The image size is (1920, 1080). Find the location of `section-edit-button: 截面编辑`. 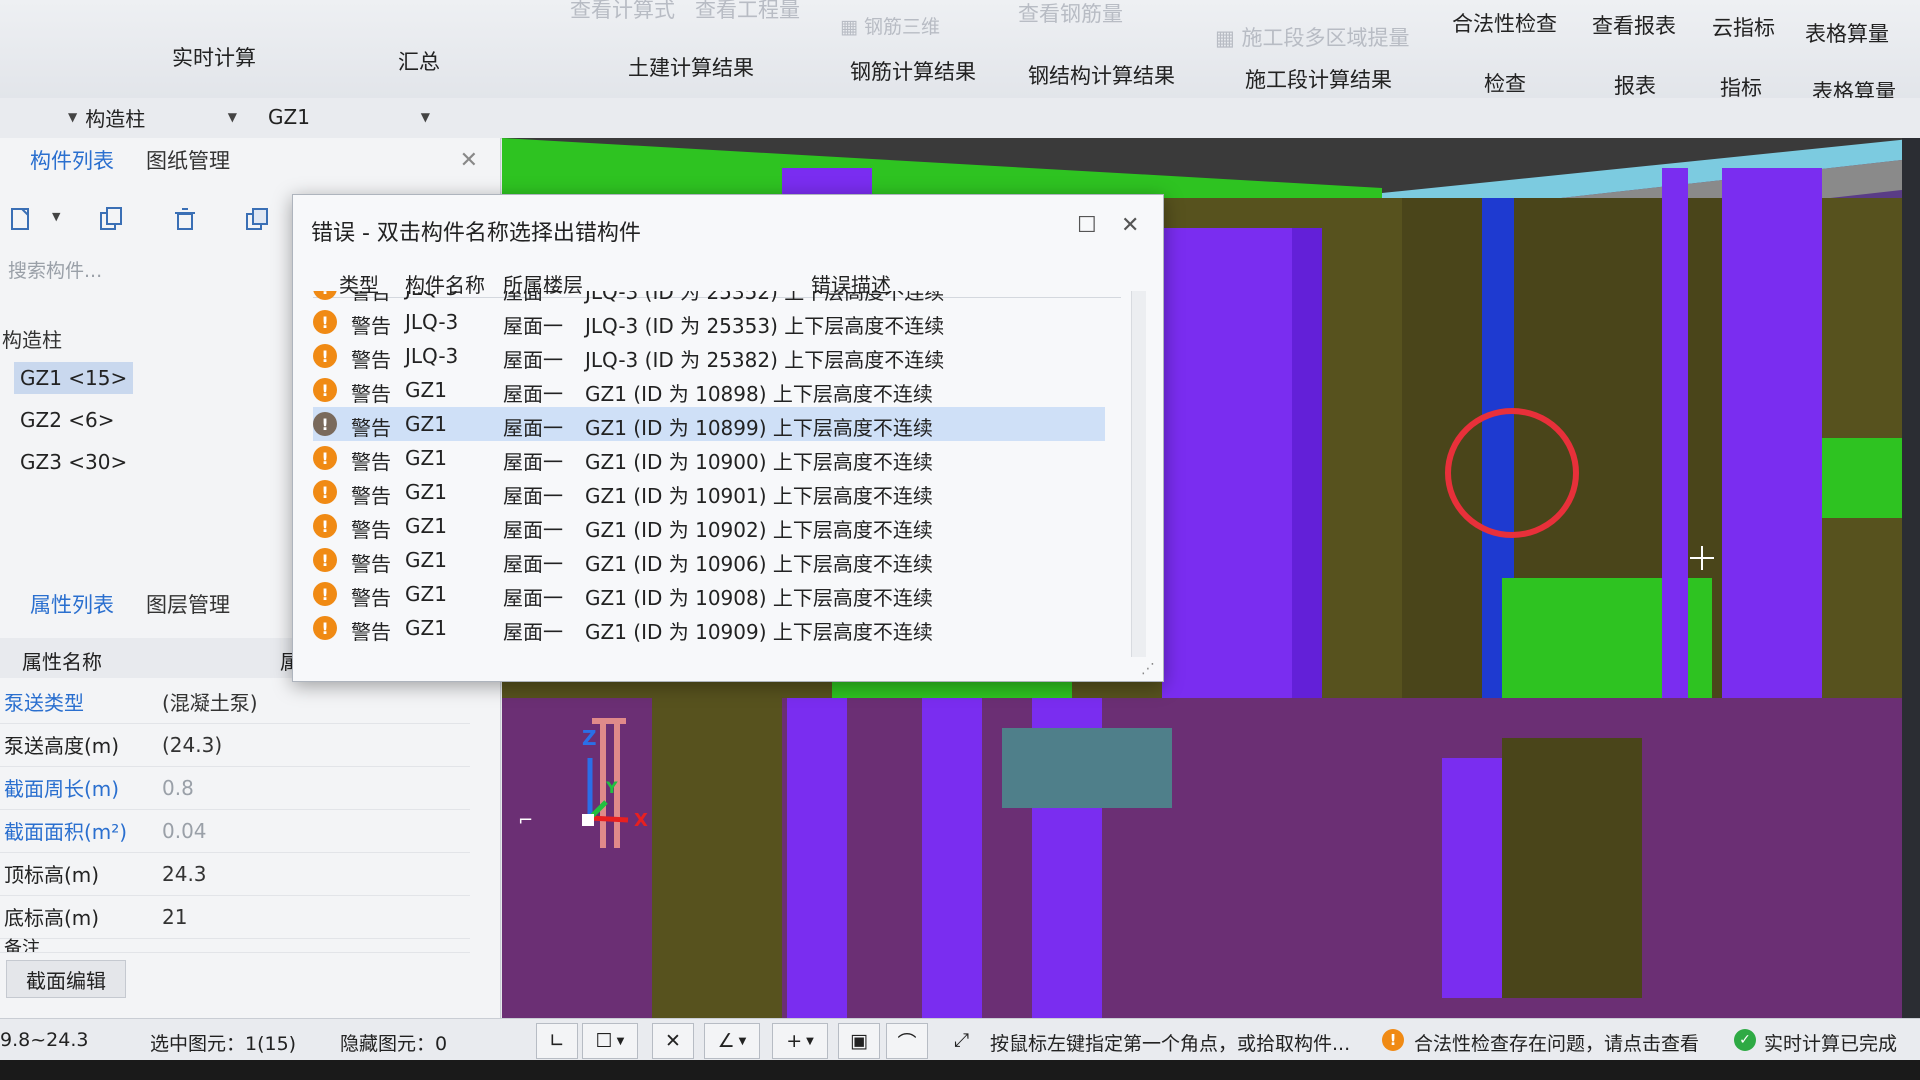

section-edit-button: 截面编辑 is located at coordinates (66, 979).